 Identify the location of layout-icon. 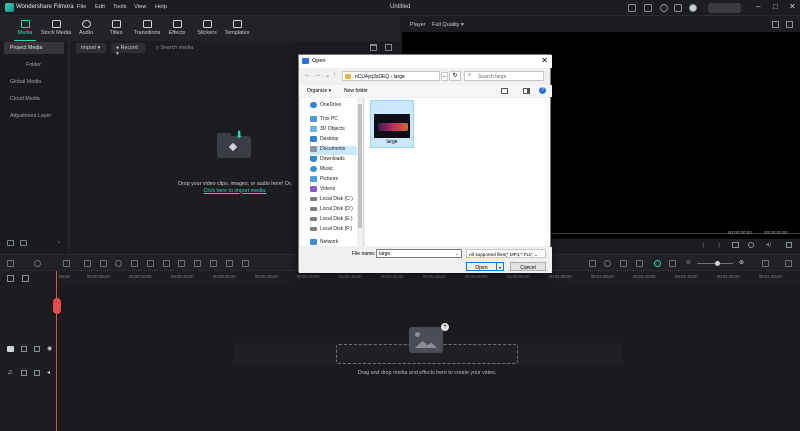
(632, 8).